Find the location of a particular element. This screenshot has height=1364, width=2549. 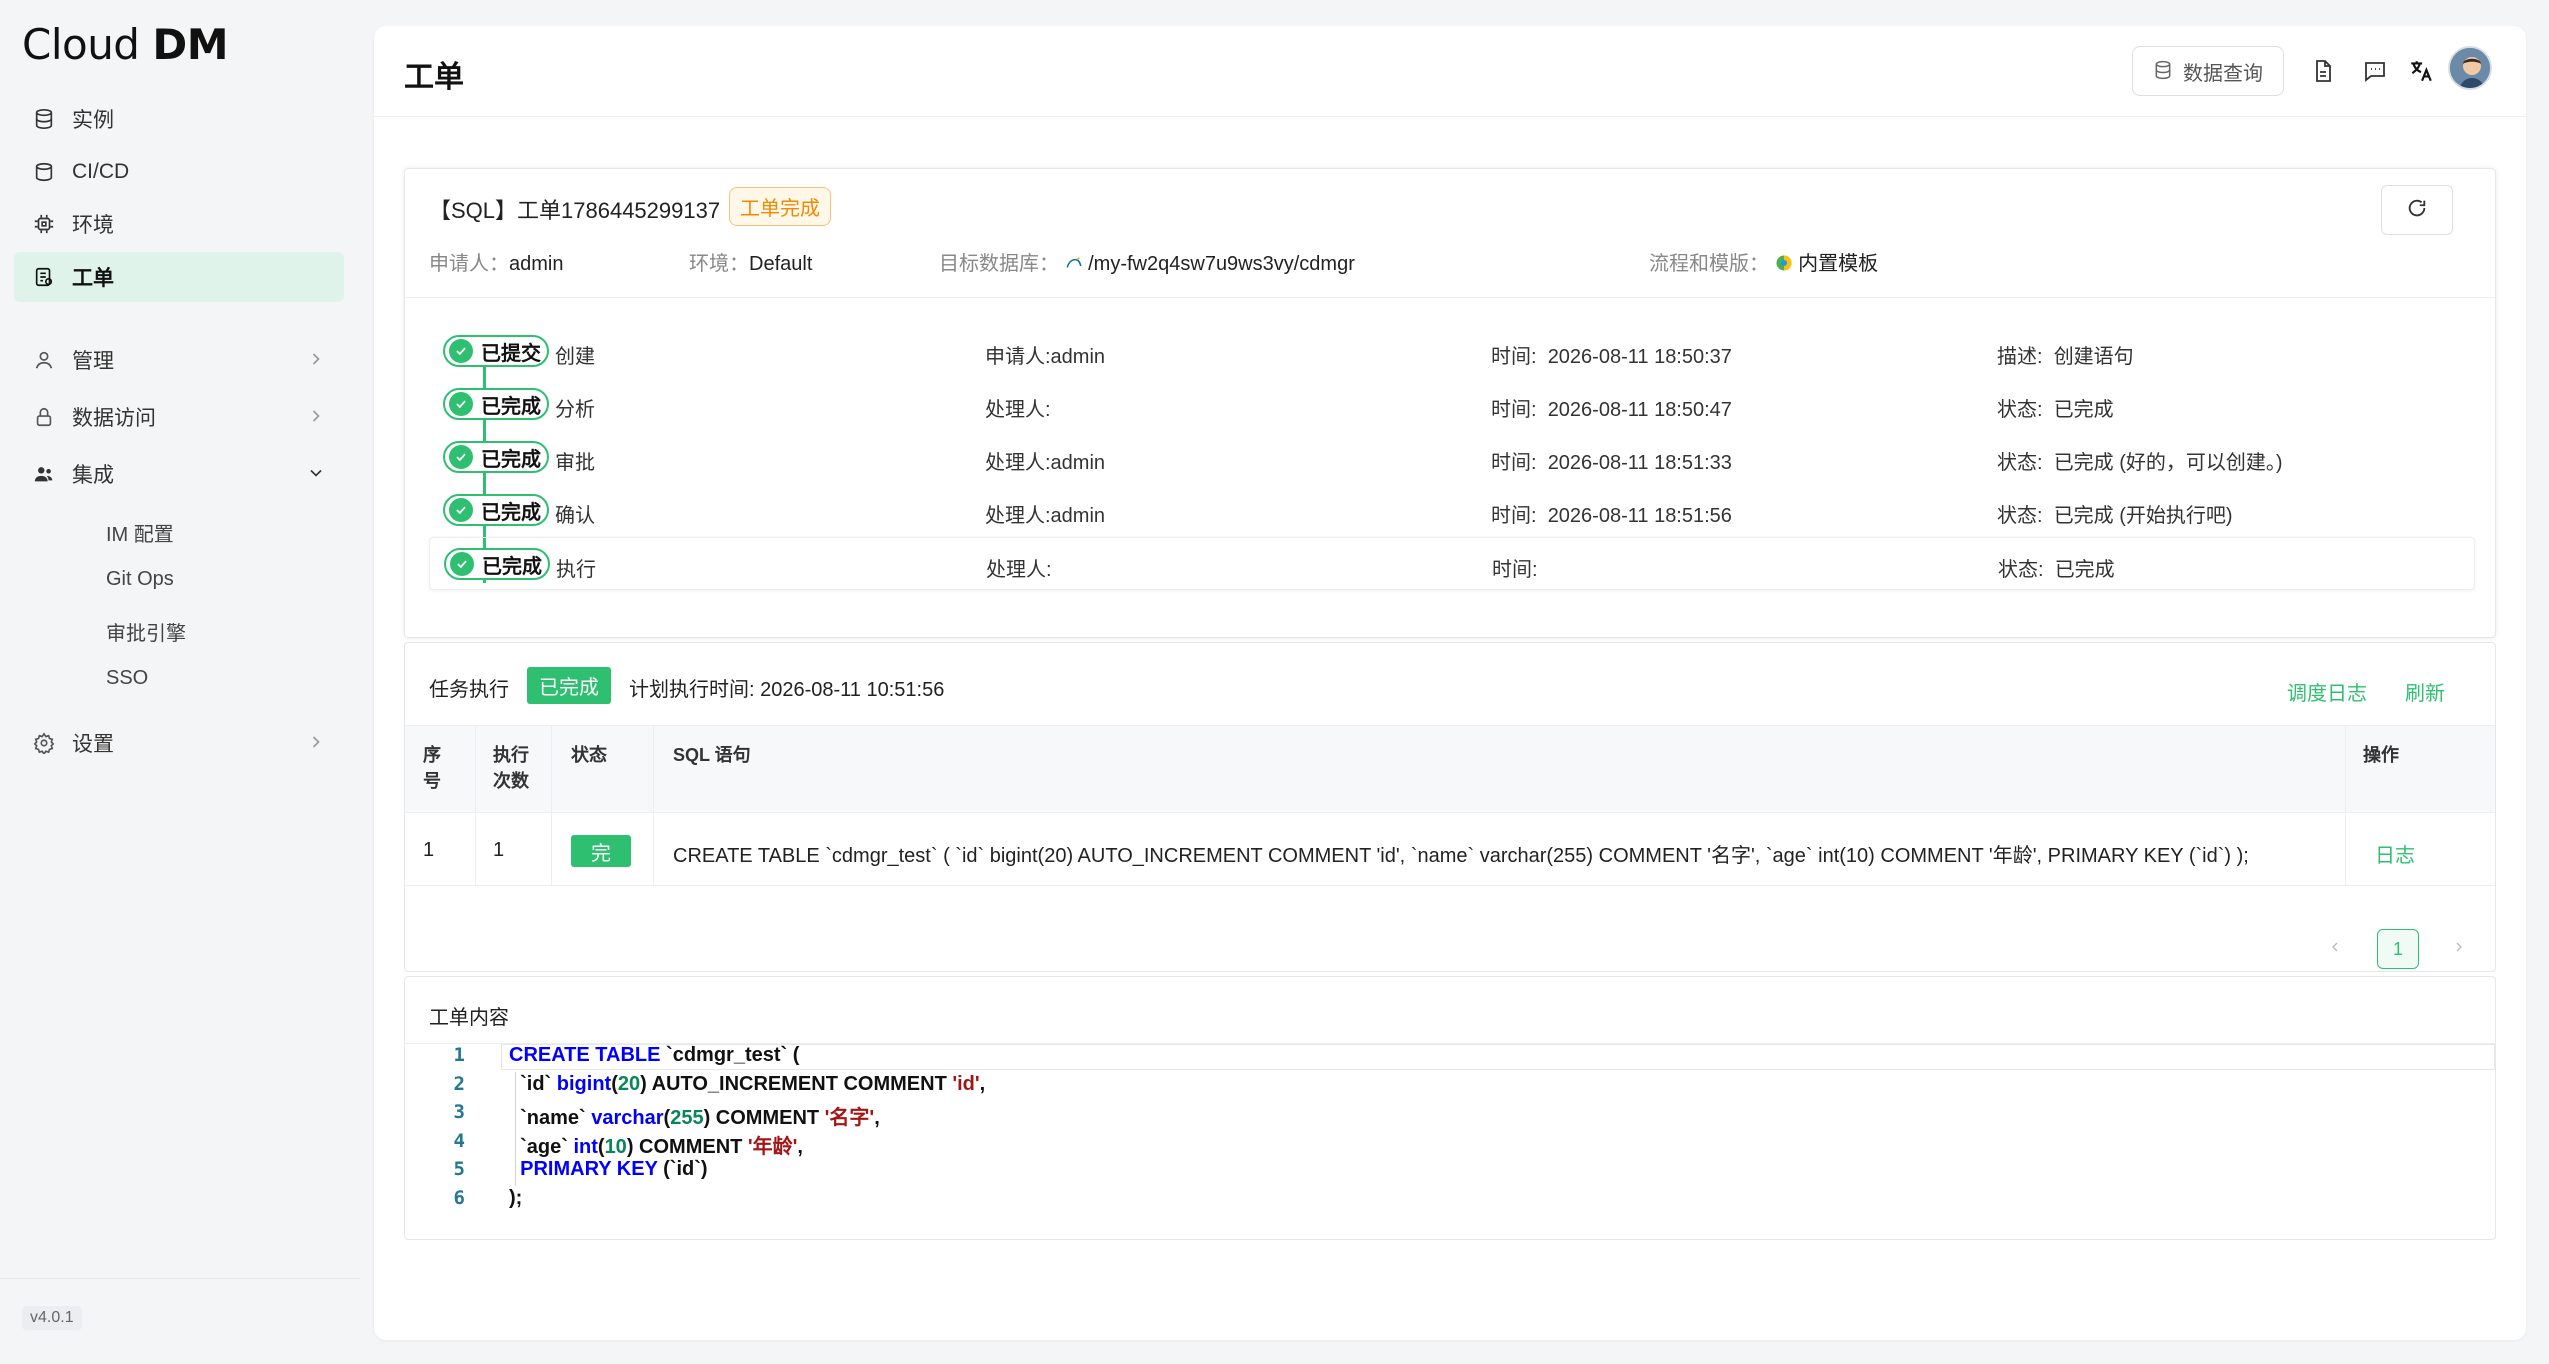

line-number: 3 is located at coordinates (459, 1112).